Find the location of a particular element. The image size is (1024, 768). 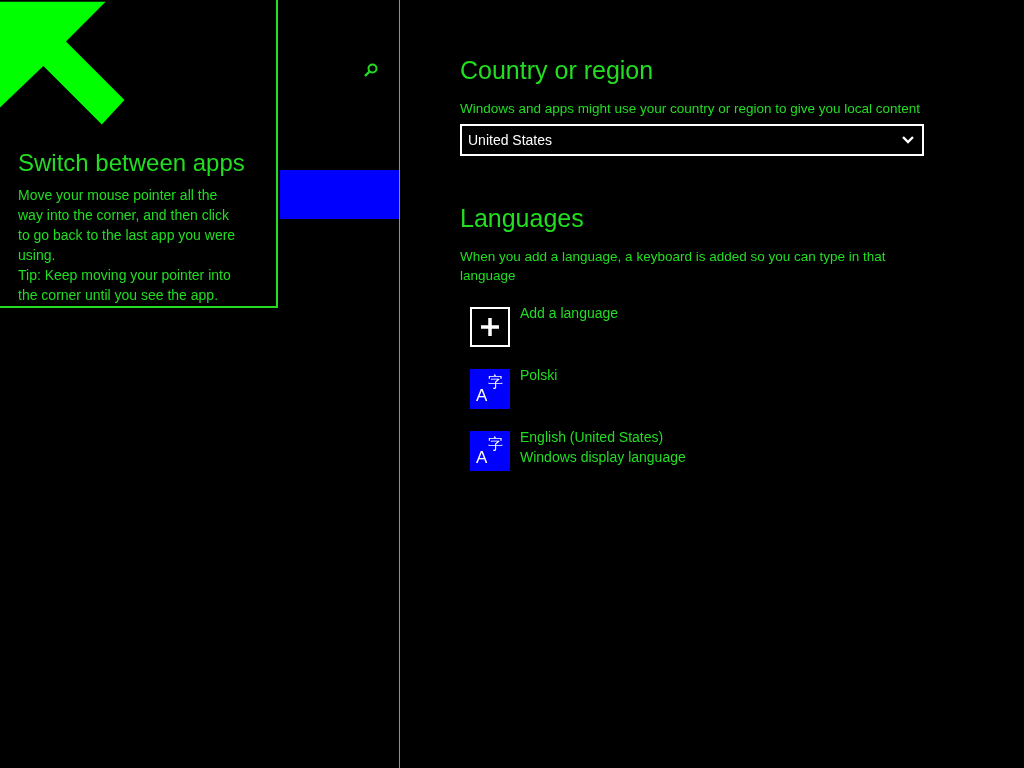

language-name: English (United States) is located at coordinates (603, 437).